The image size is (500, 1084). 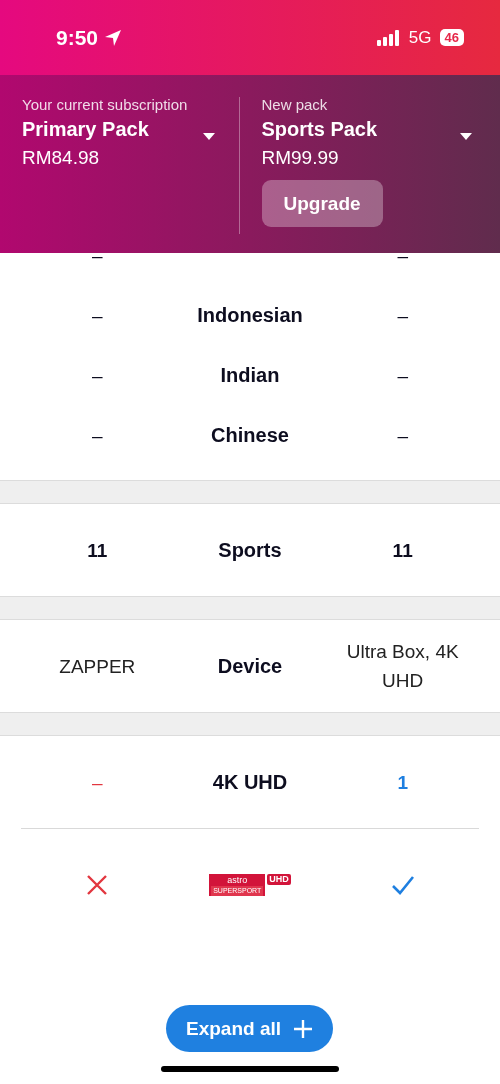 What do you see at coordinates (97, 885) in the screenshot?
I see `cross-icon` at bounding box center [97, 885].